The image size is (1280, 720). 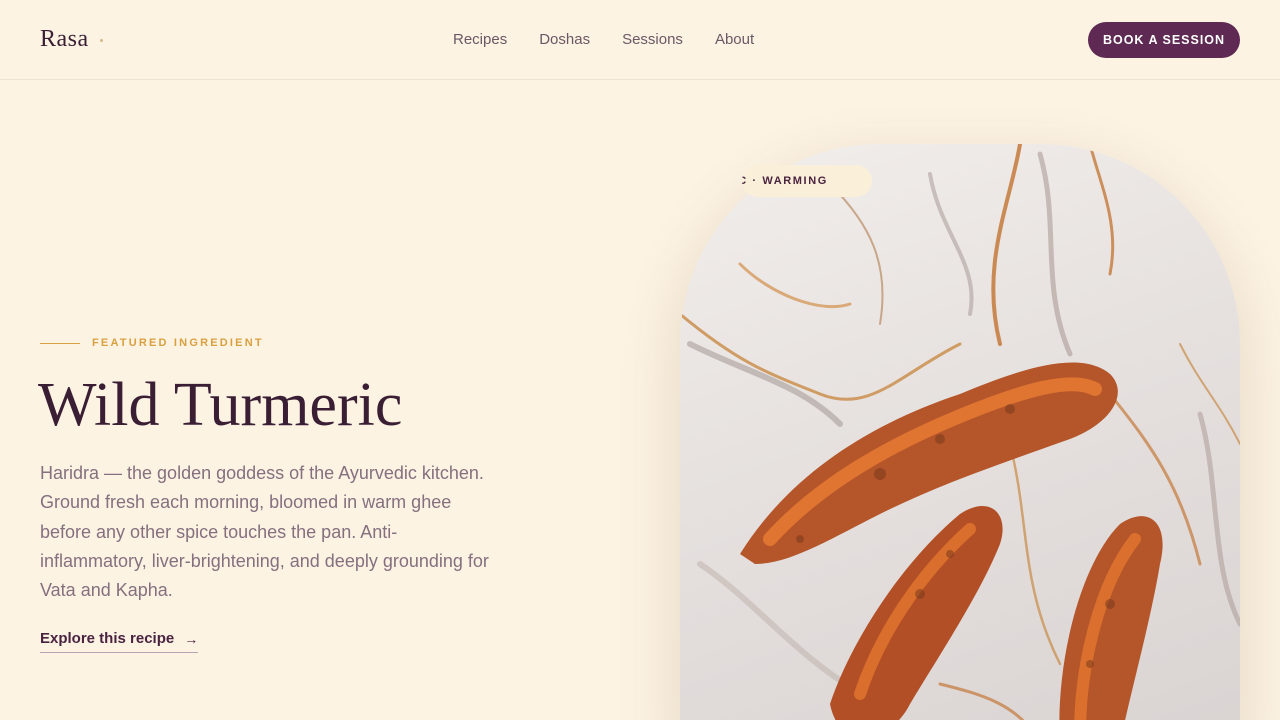 I want to click on eyebrow: FEATURED INGREDIENT, so click(x=152, y=343).